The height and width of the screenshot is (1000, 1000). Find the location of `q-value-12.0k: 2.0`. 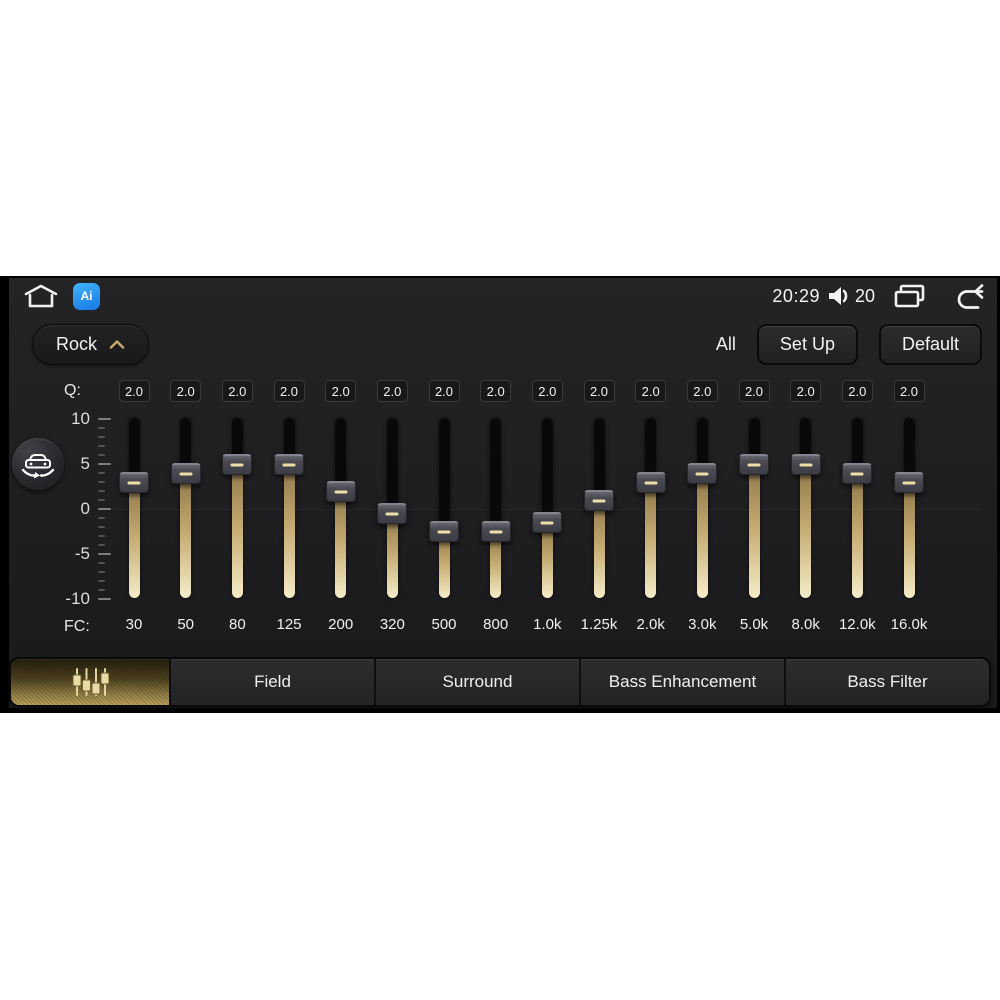

q-value-12.0k: 2.0 is located at coordinates (857, 391).